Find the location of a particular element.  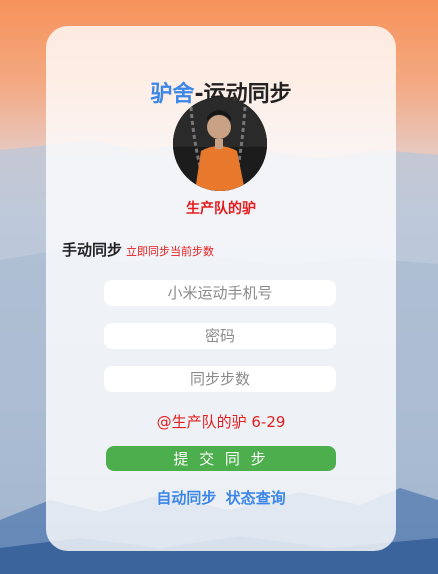

manual-sync-section: 手动同步 立即同步当前步数 is located at coordinates (138, 249).